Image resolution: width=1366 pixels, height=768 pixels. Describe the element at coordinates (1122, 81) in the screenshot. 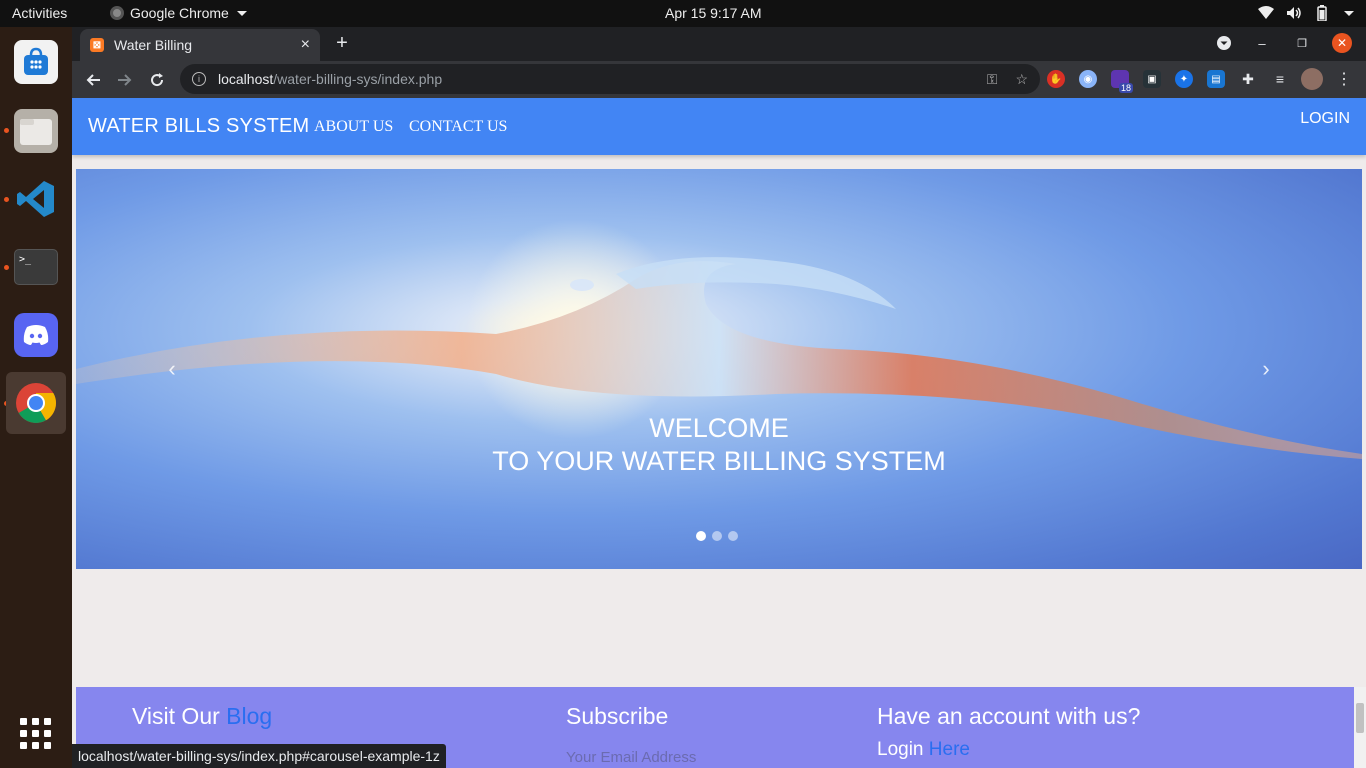

I see `extension-badge-icon: 18` at that location.